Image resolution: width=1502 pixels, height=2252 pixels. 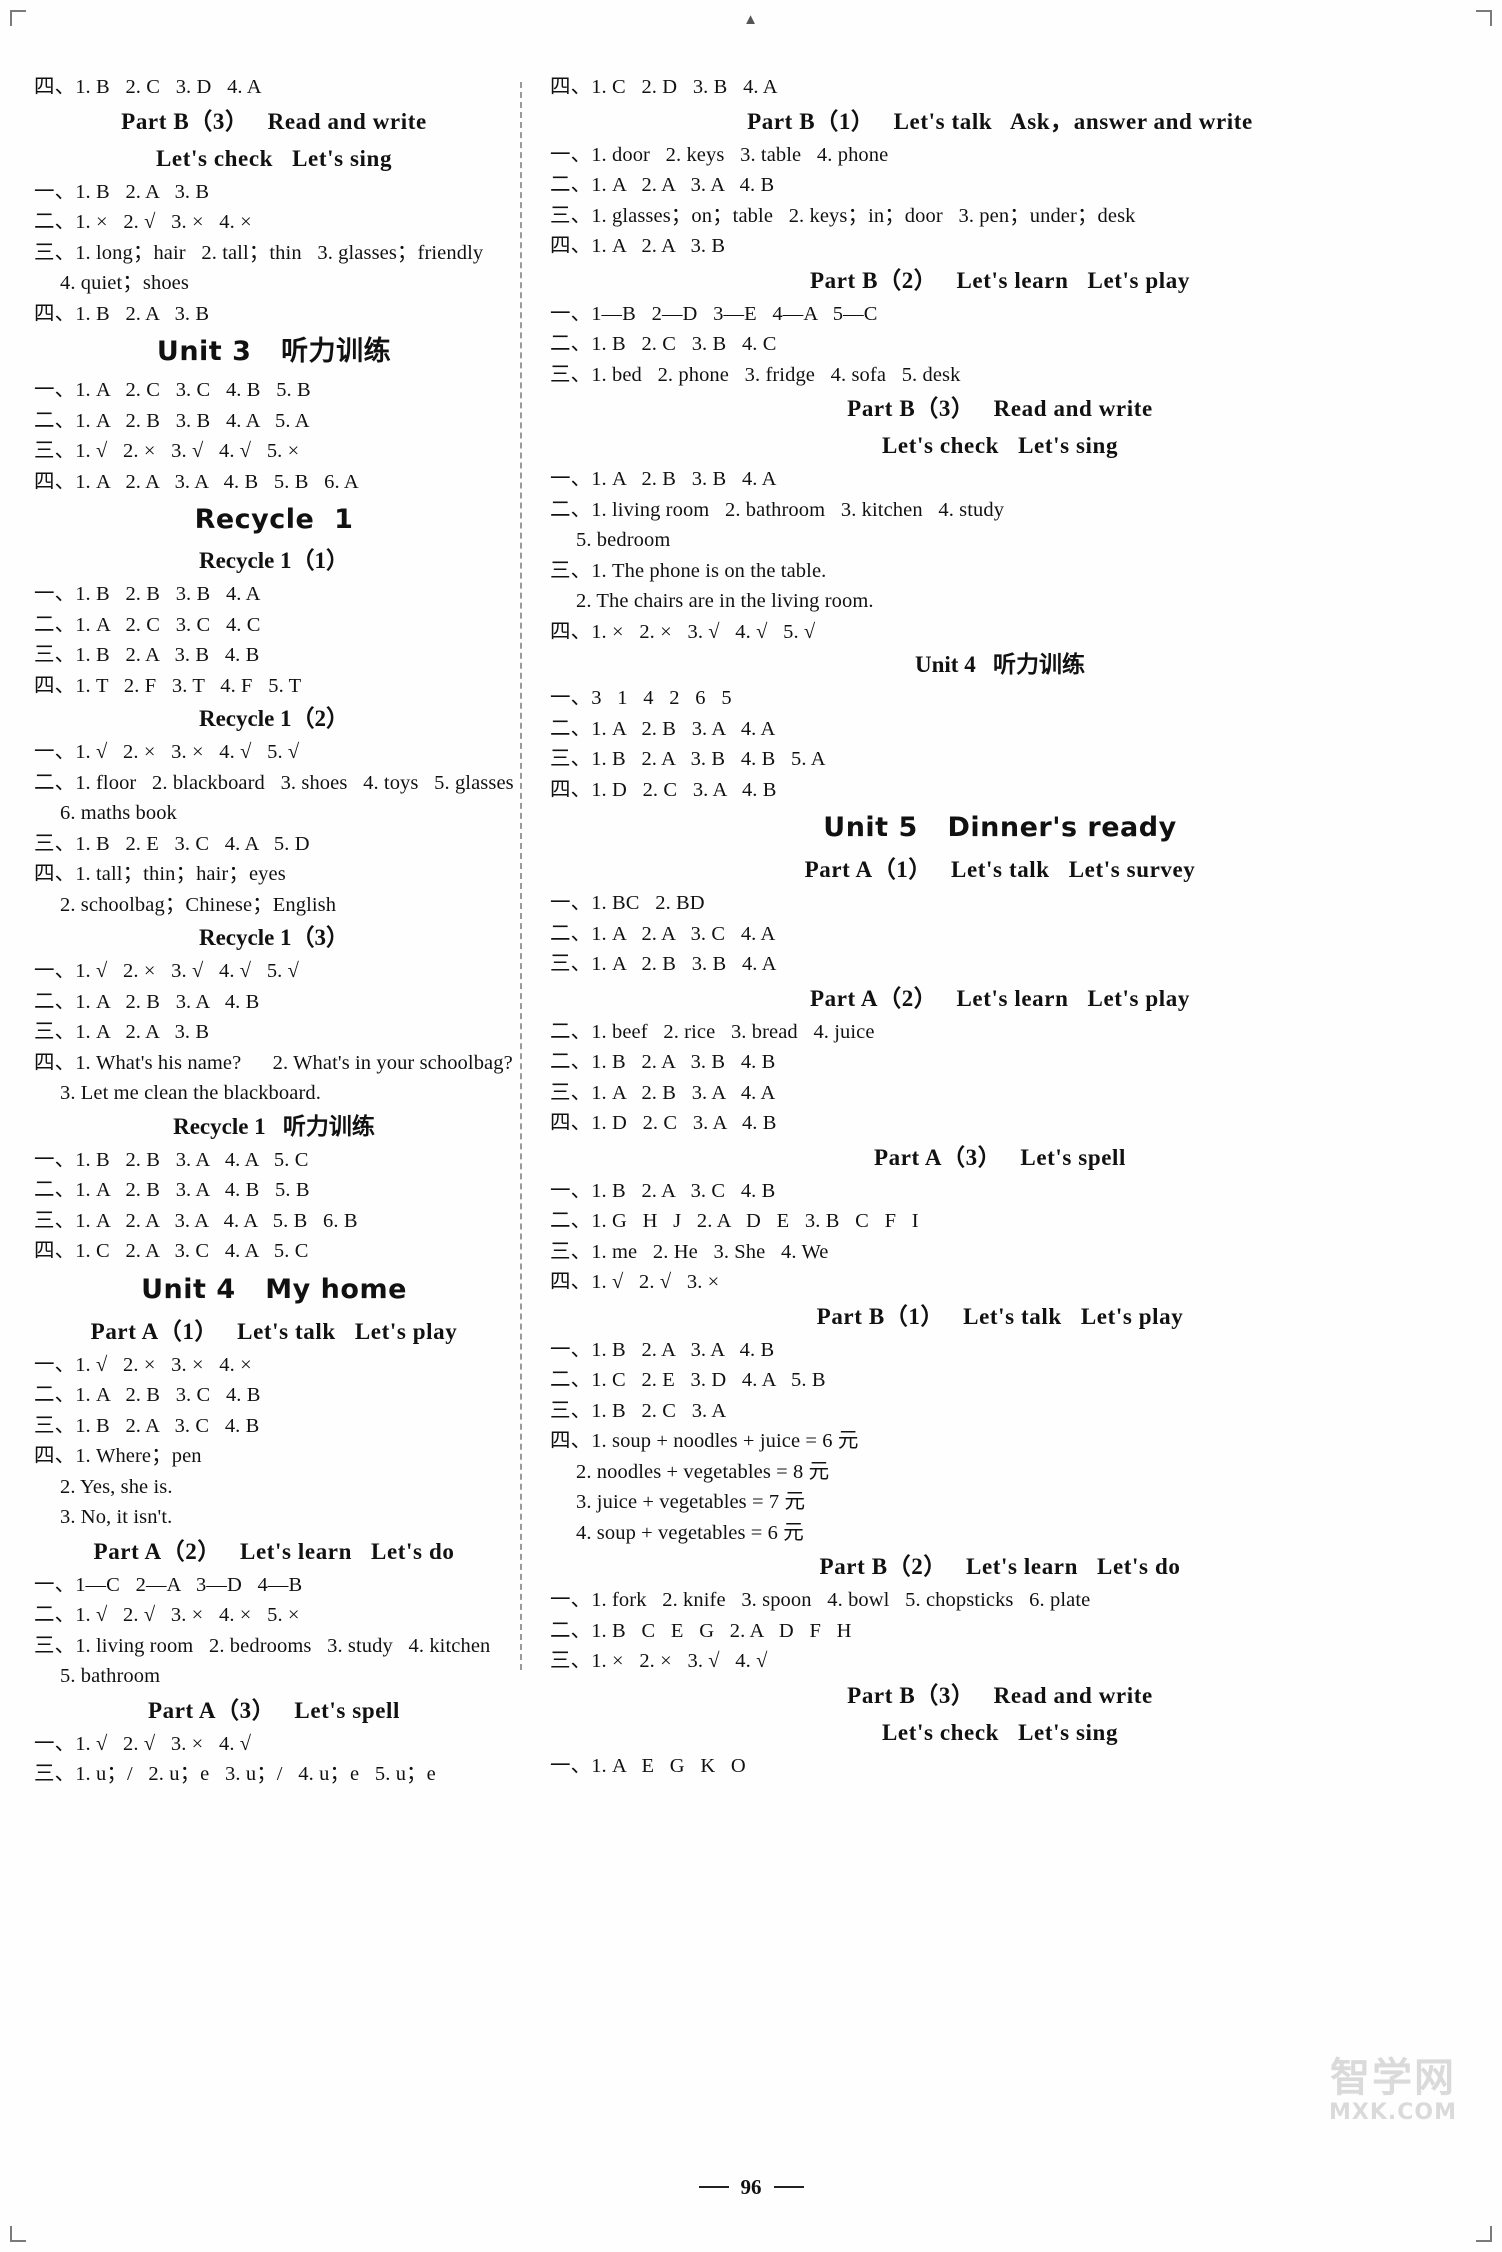 I want to click on crop-mark-bottom-left, so click(x=18, y=2234).